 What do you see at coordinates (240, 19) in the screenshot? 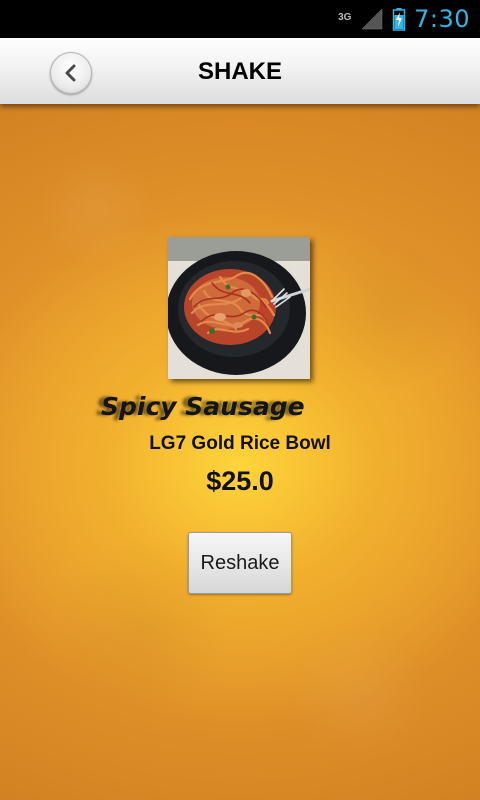
I see `status-bar: 3G 7:30` at bounding box center [240, 19].